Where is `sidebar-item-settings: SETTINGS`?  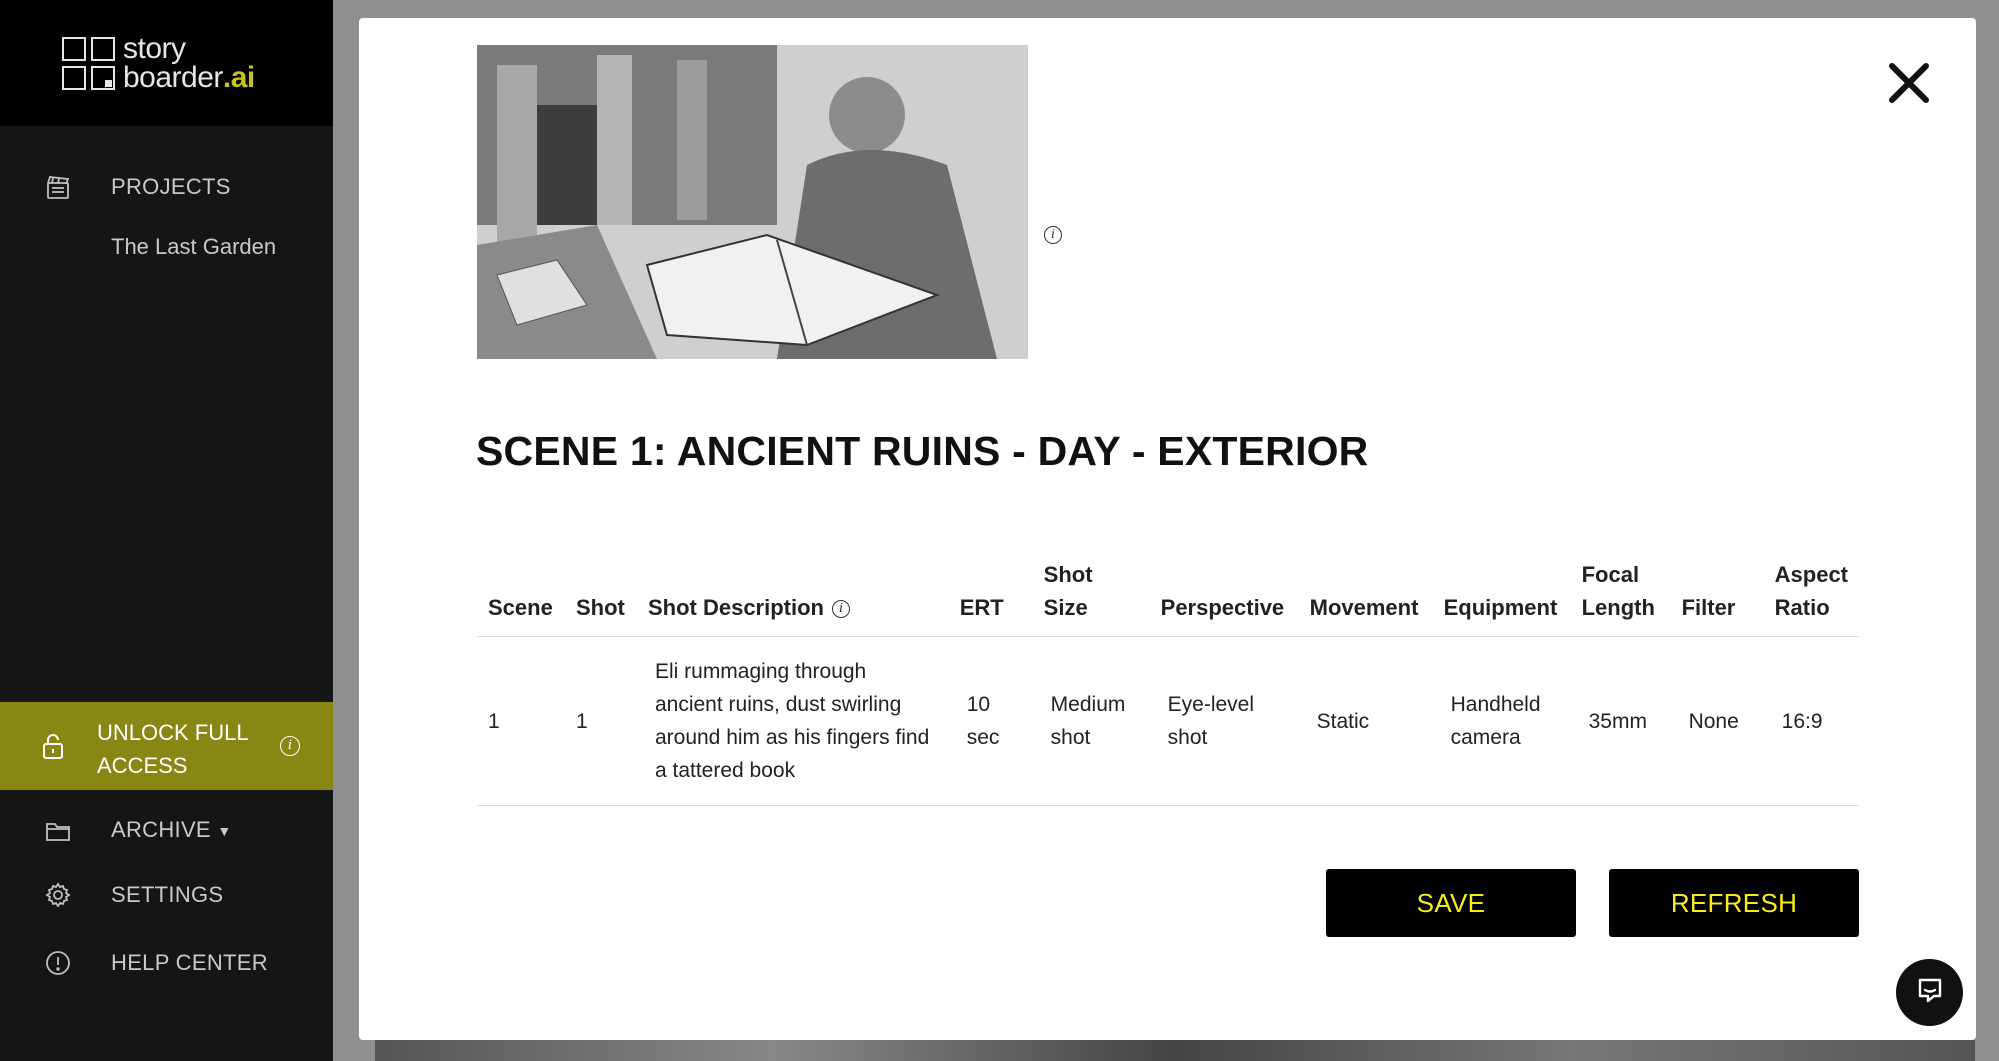
sidebar-item-settings: SETTINGS is located at coordinates (166, 895).